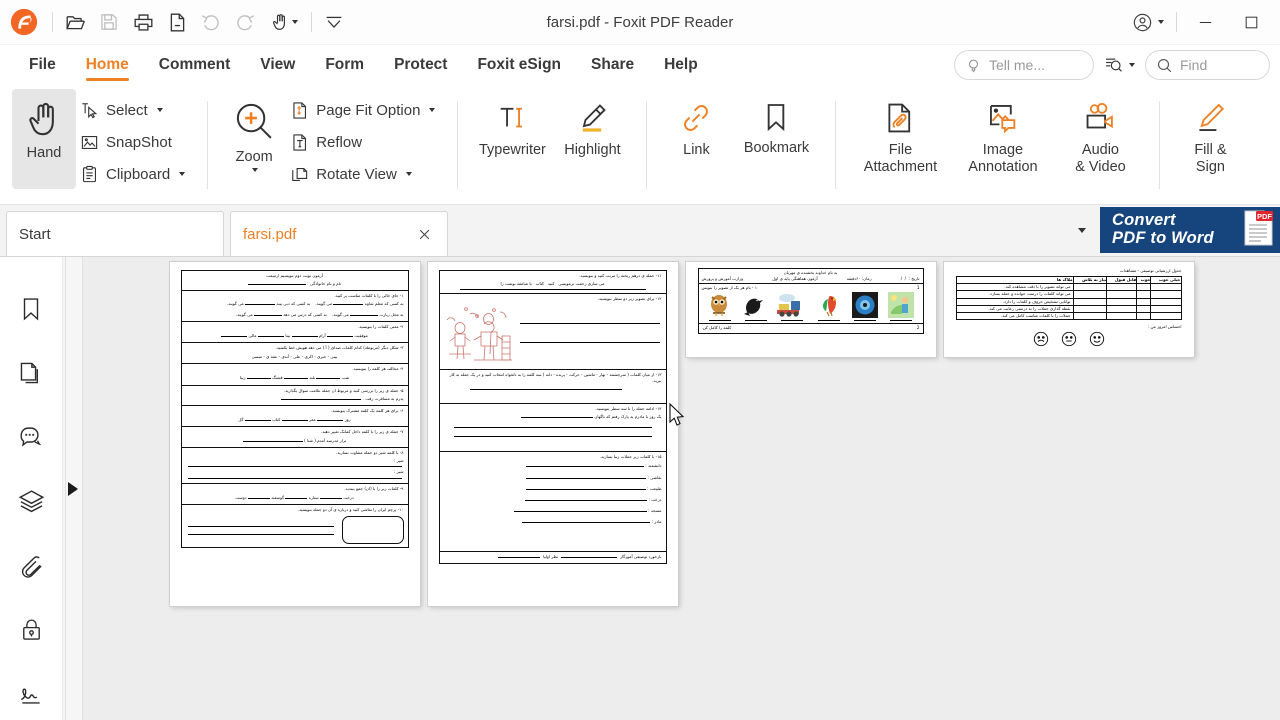 This screenshot has width=1280, height=720. What do you see at coordinates (107, 65) in the screenshot?
I see `menu-home: Home` at bounding box center [107, 65].